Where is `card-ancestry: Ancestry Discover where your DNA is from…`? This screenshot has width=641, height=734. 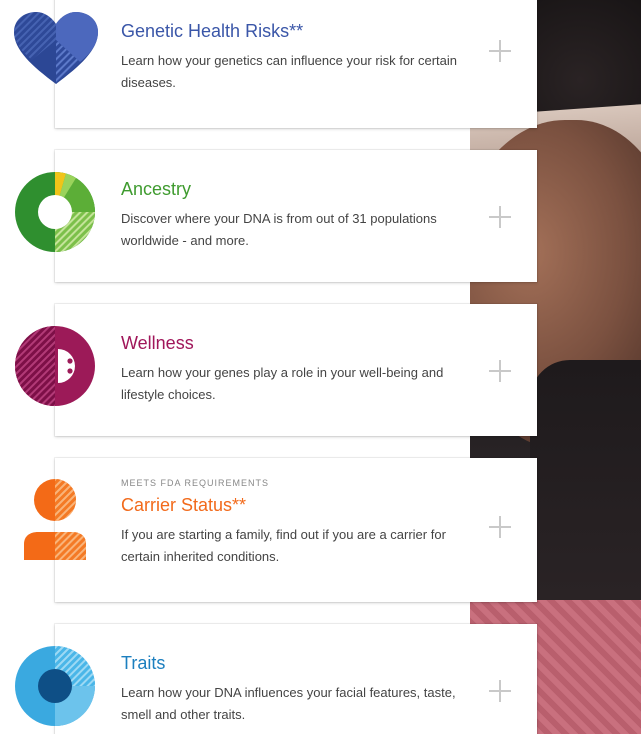 card-ancestry: Ancestry Discover where your DNA is from… is located at coordinates (296, 216).